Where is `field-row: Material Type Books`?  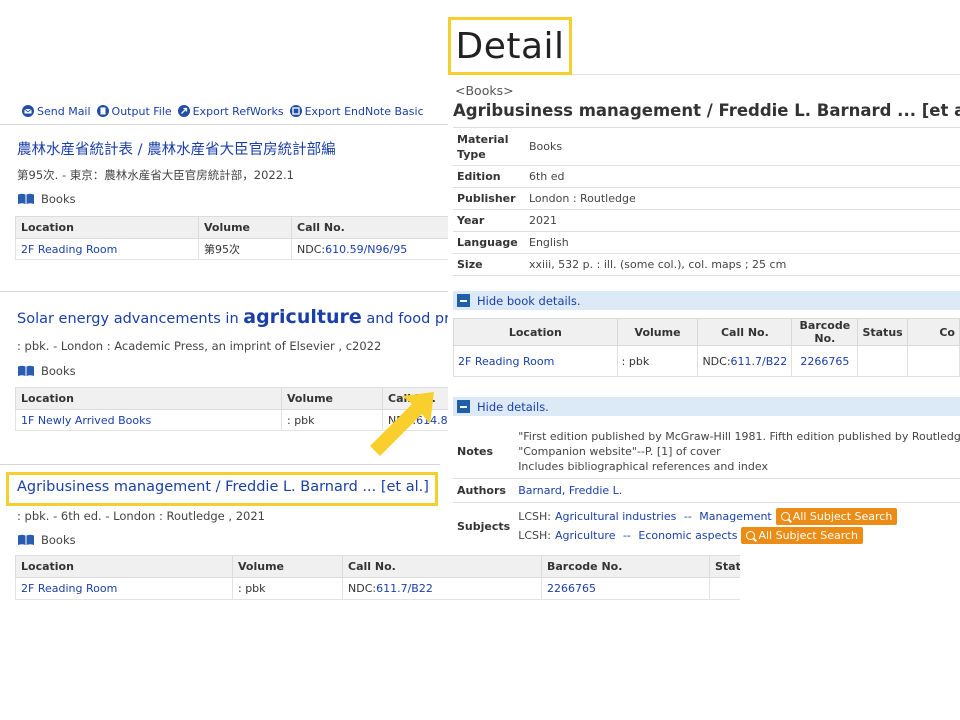
field-row: Material Type Books is located at coordinates (706, 146).